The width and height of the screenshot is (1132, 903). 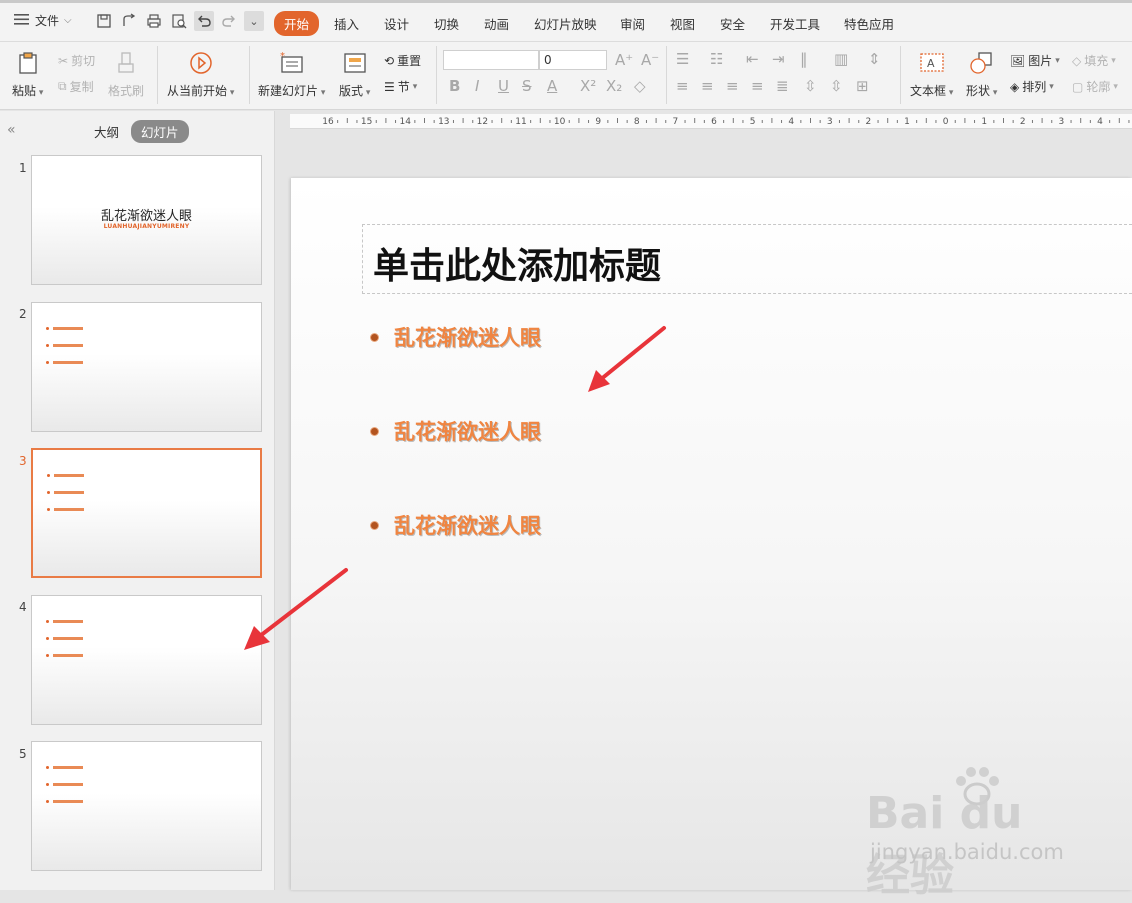 What do you see at coordinates (43, 20) in the screenshot?
I see `file-menu-button: 文件 ⌵` at bounding box center [43, 20].